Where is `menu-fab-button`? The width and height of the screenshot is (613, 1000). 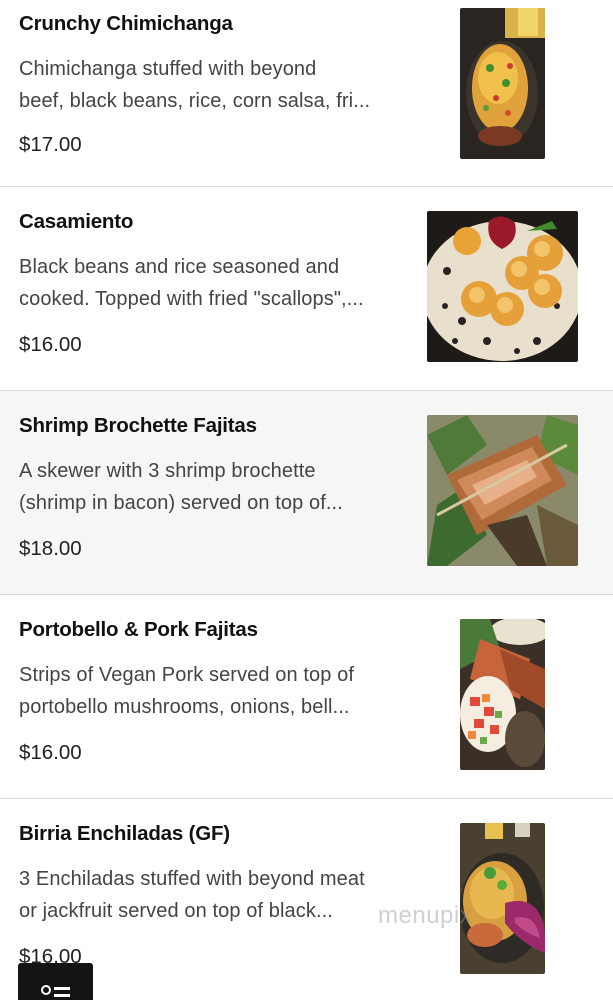 menu-fab-button is located at coordinates (55, 981).